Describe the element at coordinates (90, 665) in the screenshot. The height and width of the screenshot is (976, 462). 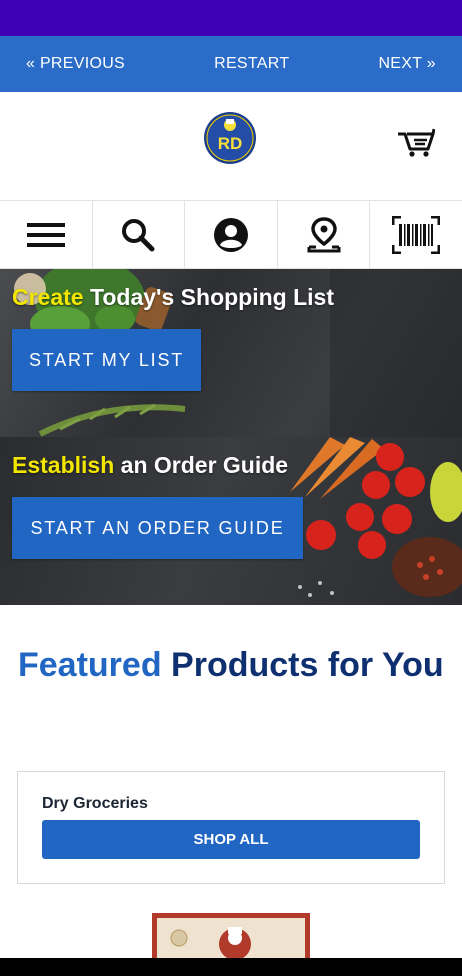
I see `featured-heading-accent: Featured` at that location.